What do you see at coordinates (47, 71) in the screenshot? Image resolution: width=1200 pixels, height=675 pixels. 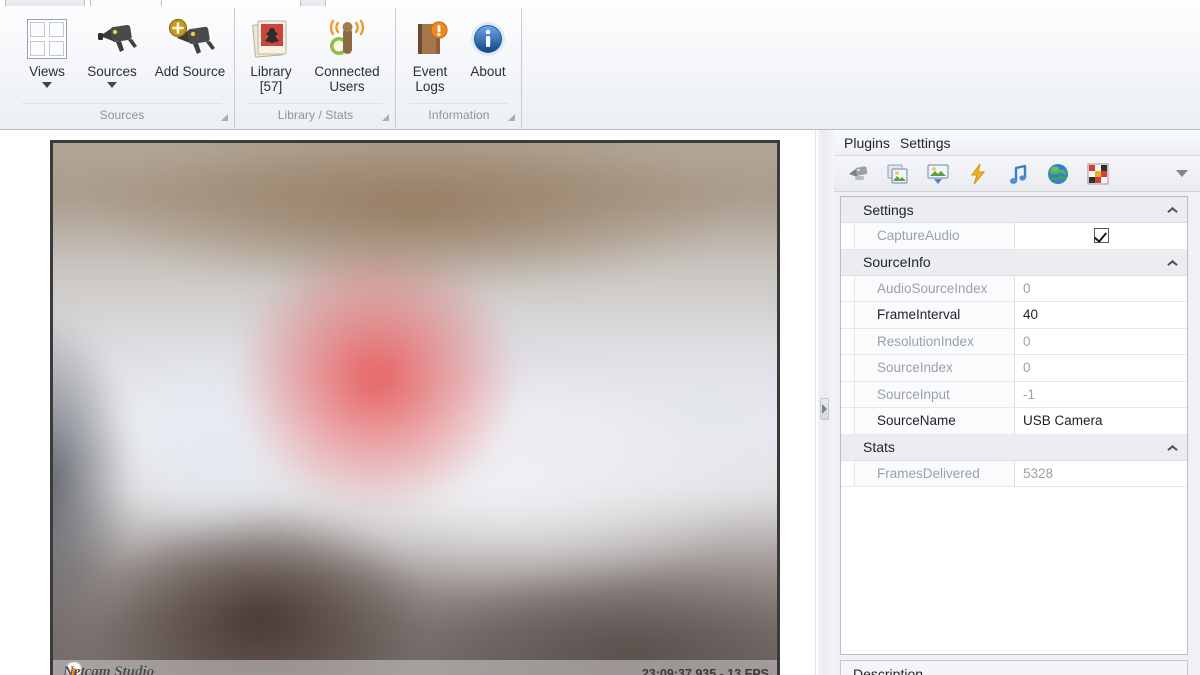 I see `ribbon-button-views-label: Views` at bounding box center [47, 71].